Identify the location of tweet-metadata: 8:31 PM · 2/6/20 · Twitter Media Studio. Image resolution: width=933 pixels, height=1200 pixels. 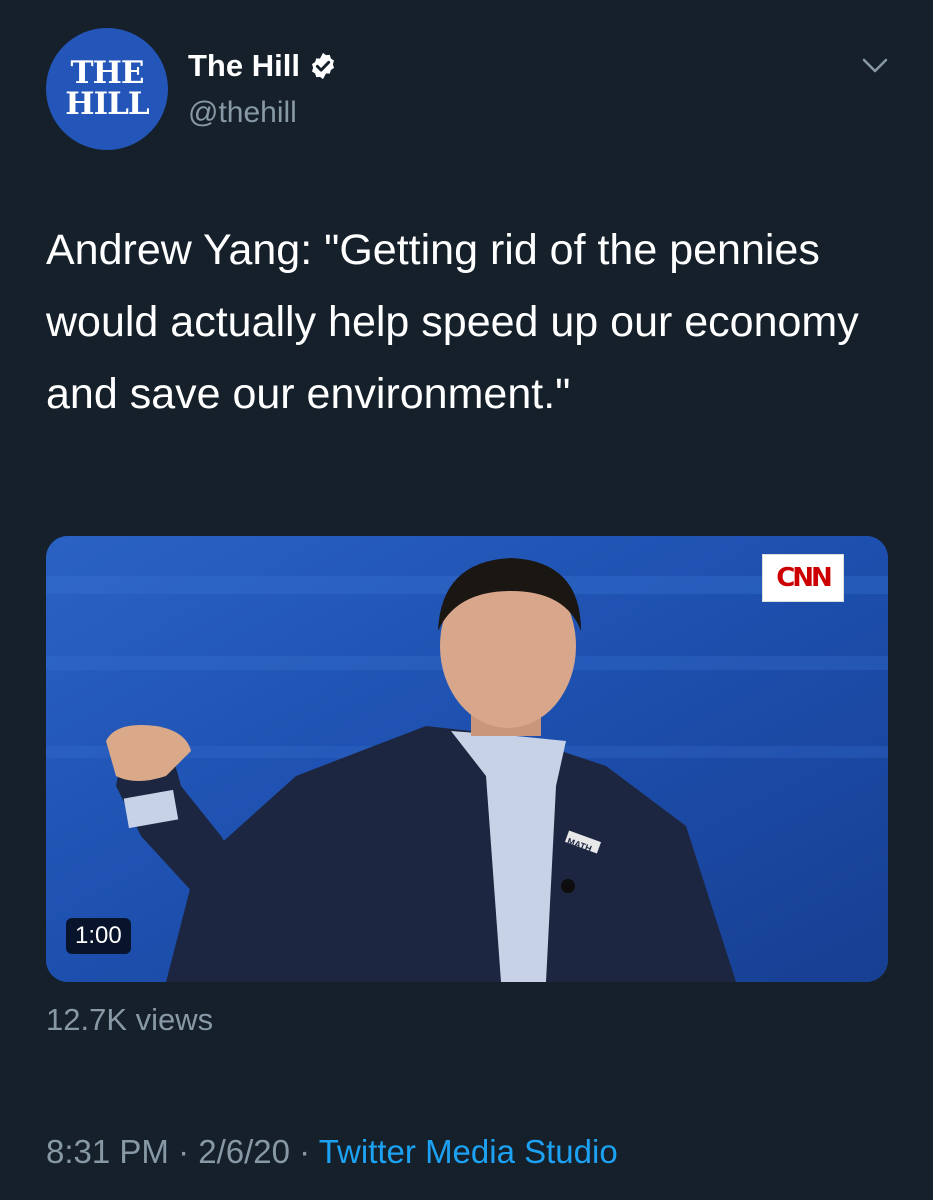
(332, 1152).